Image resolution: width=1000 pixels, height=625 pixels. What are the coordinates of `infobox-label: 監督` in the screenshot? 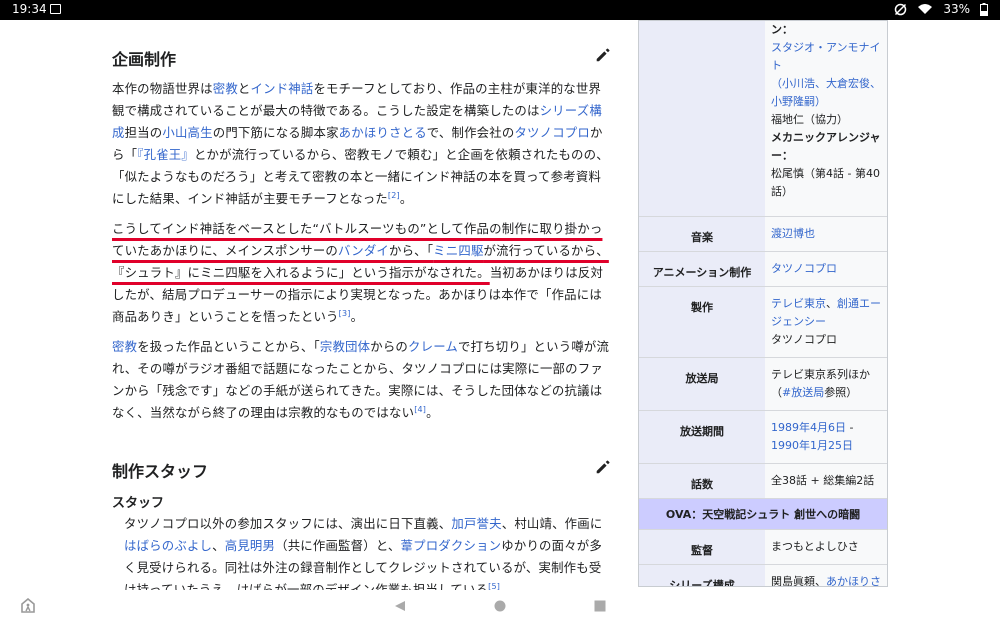 It's located at (702, 547).